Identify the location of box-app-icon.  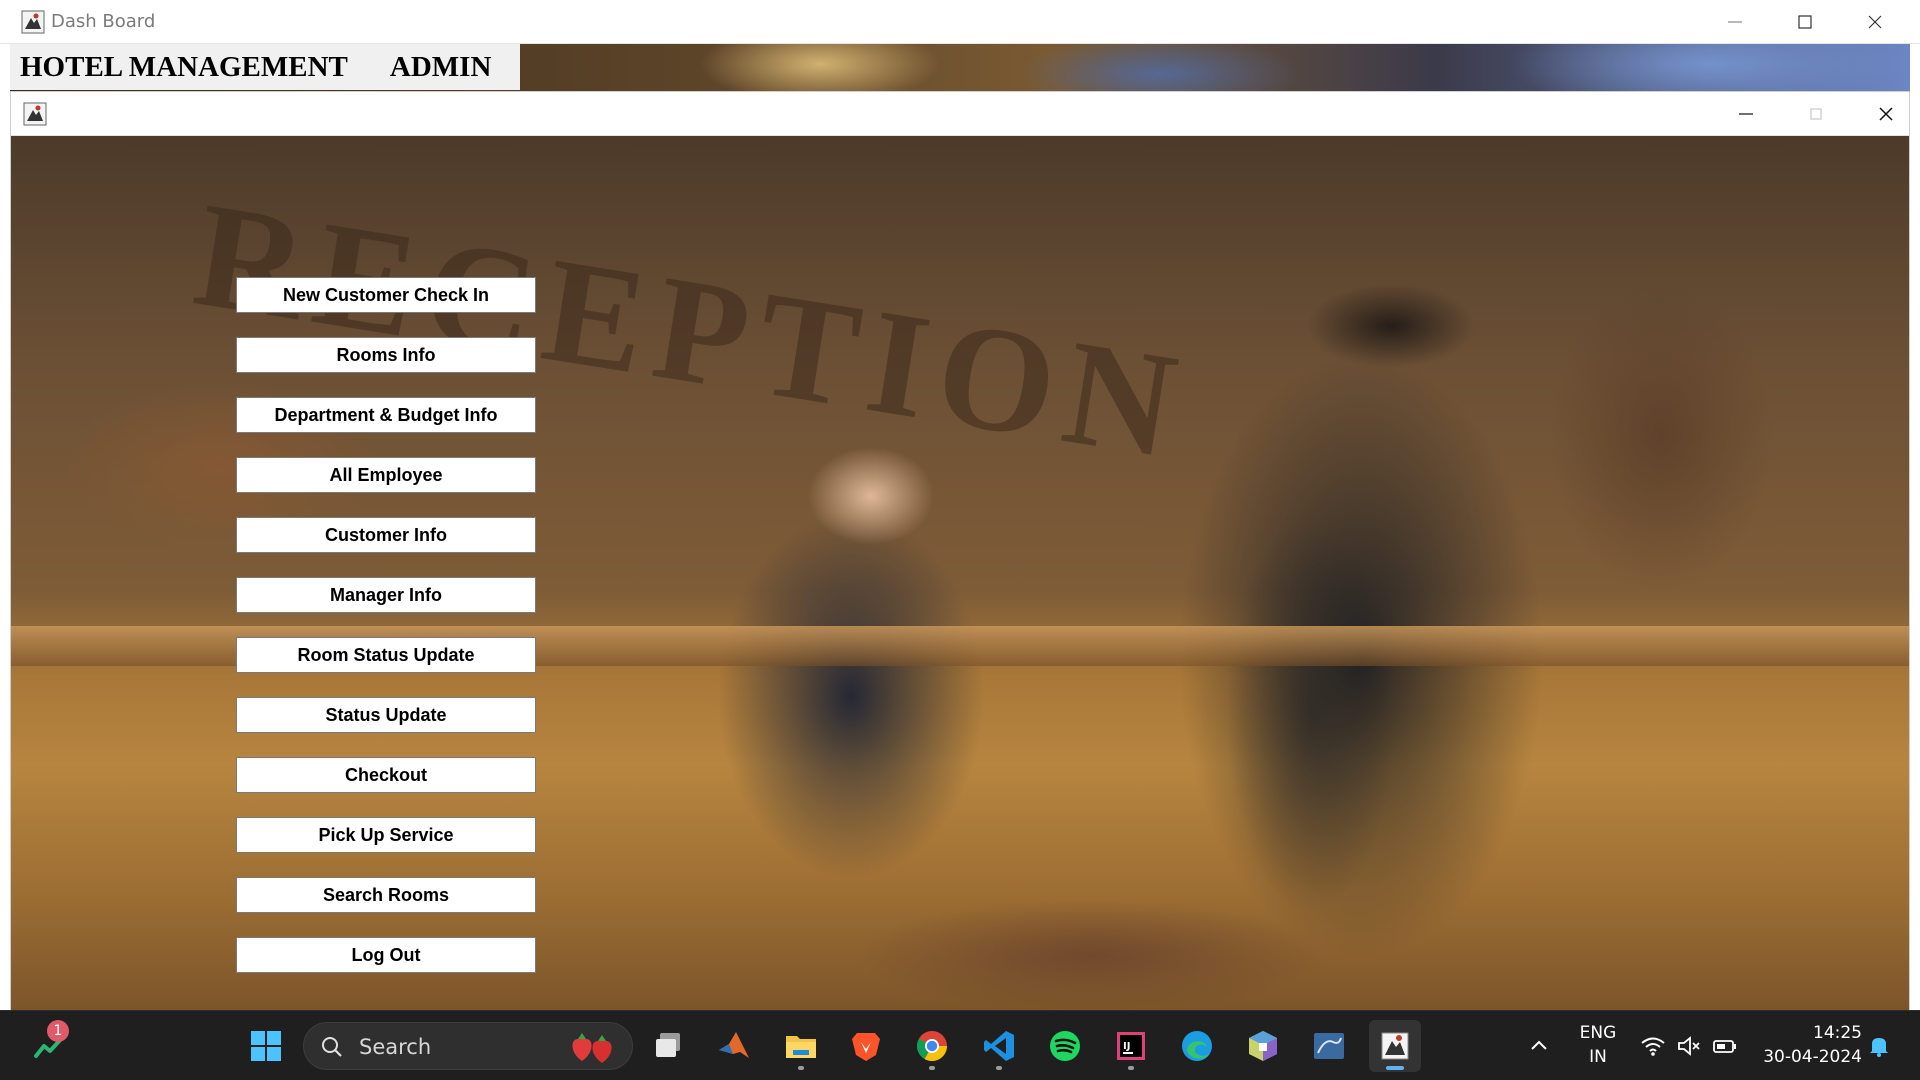
(1263, 1046).